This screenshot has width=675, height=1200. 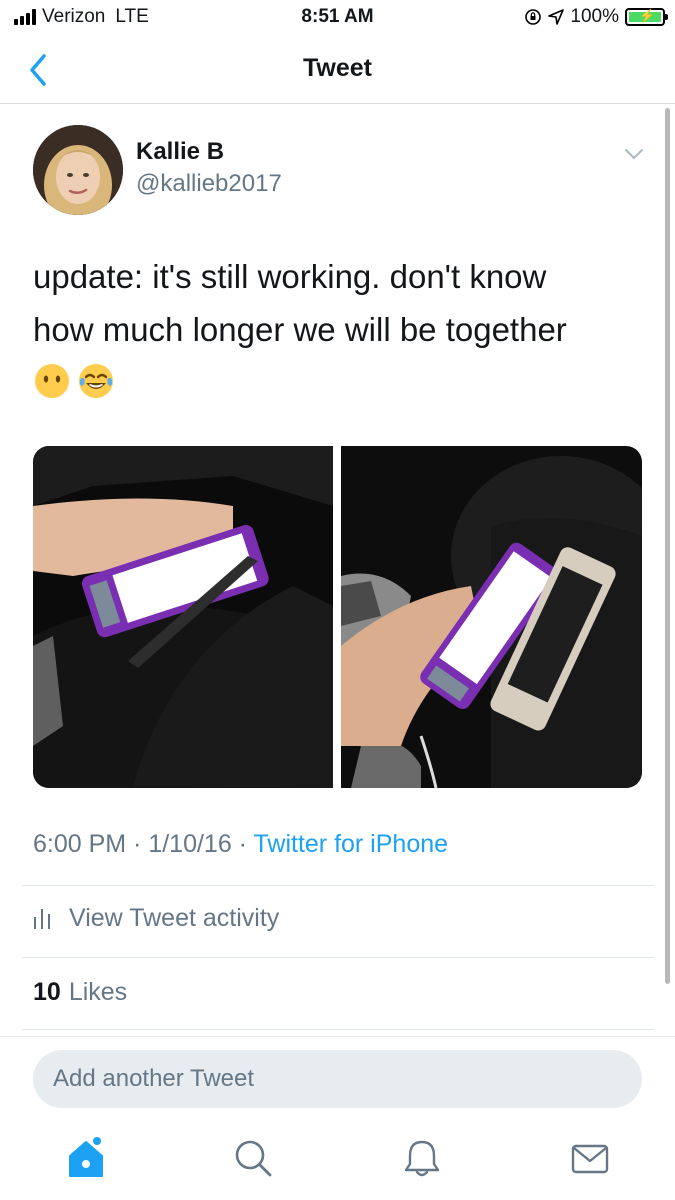 I want to click on home-icon, so click(x=86, y=1158).